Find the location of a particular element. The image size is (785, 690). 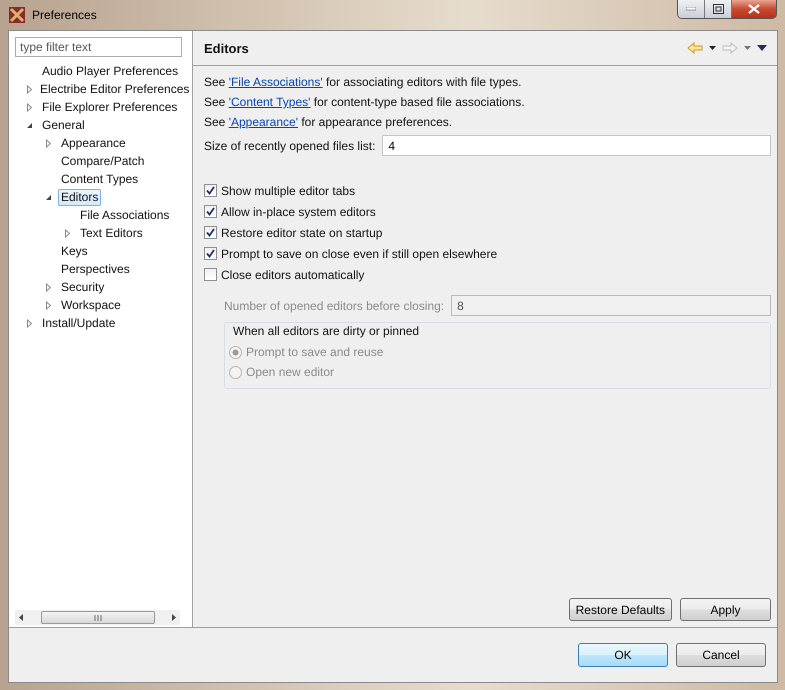

scroll-left-icon is located at coordinates (21, 617).